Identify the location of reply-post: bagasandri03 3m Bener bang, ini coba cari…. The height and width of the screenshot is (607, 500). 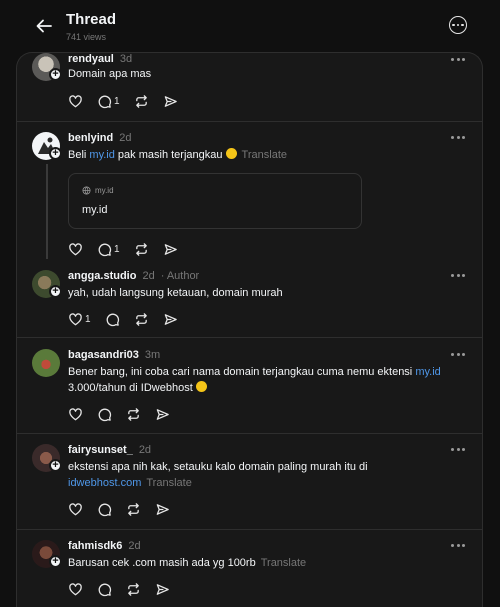
(249, 386).